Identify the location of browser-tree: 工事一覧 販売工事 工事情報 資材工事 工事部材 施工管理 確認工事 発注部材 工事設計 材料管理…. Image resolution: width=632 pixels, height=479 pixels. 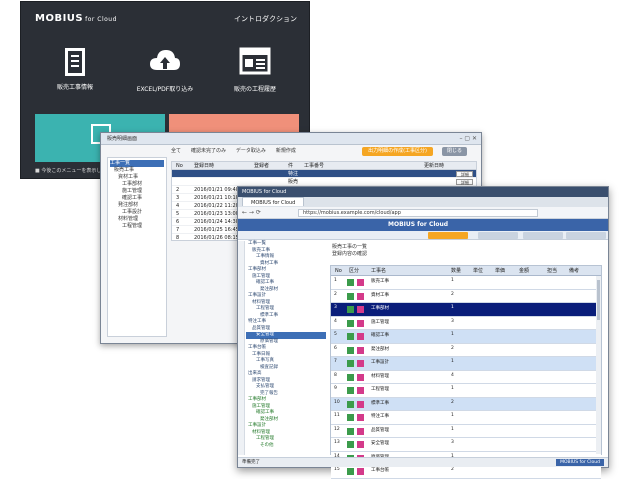
(286, 348).